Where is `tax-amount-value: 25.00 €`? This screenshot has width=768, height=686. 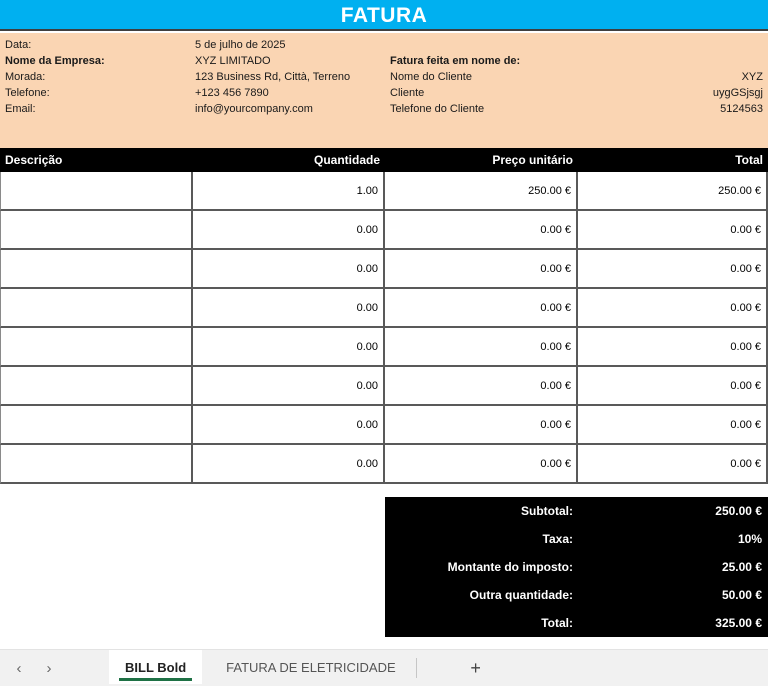
tax-amount-value: 25.00 € is located at coordinates (673, 567).